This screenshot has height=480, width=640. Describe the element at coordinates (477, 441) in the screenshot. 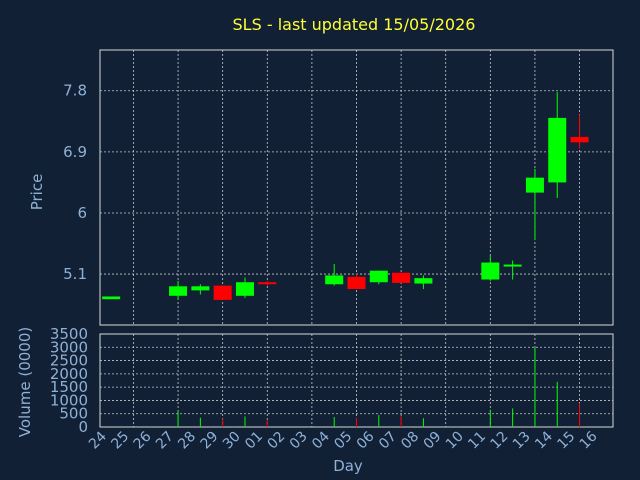

I see `x-tick-label: 11` at that location.